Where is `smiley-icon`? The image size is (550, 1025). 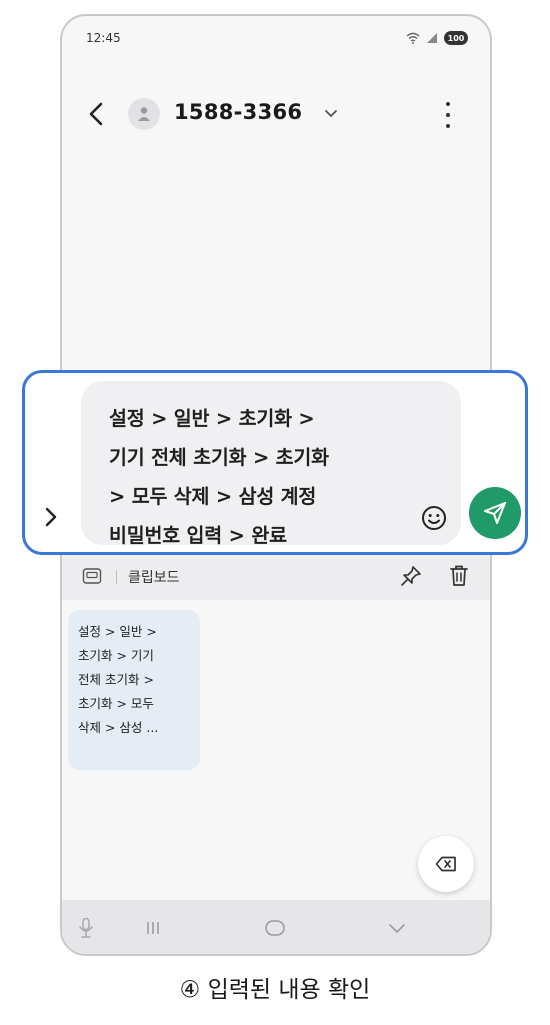 smiley-icon is located at coordinates (434, 518).